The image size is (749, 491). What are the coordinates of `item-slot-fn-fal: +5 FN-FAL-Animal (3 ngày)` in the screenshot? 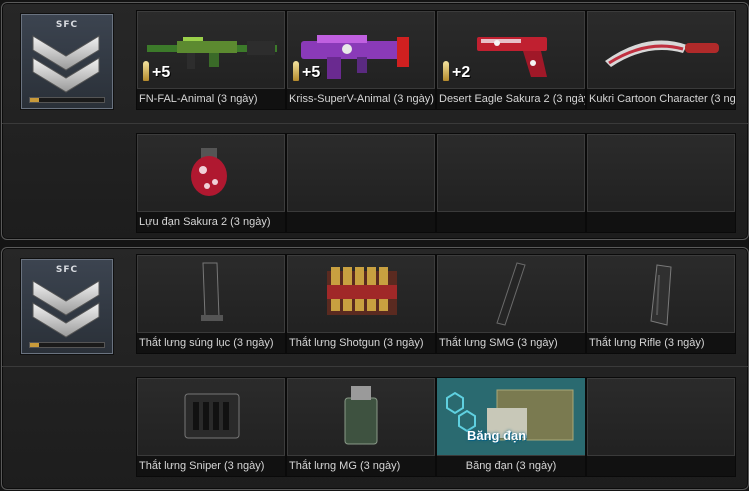 It's located at (211, 60).